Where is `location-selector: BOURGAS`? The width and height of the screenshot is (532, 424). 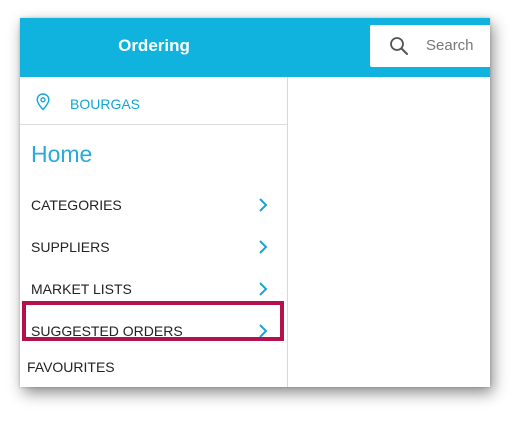
location-selector: BOURGAS is located at coordinates (153, 101).